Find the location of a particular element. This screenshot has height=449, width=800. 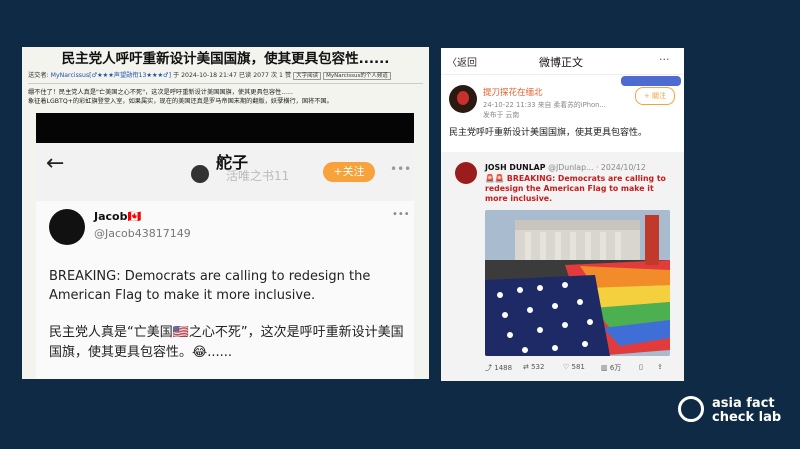

logo-line2: check lab is located at coordinates (747, 417).